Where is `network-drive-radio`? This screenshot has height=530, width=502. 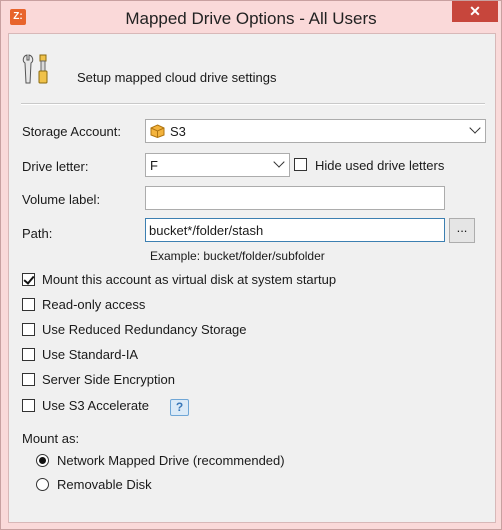 network-drive-radio is located at coordinates (42, 460).